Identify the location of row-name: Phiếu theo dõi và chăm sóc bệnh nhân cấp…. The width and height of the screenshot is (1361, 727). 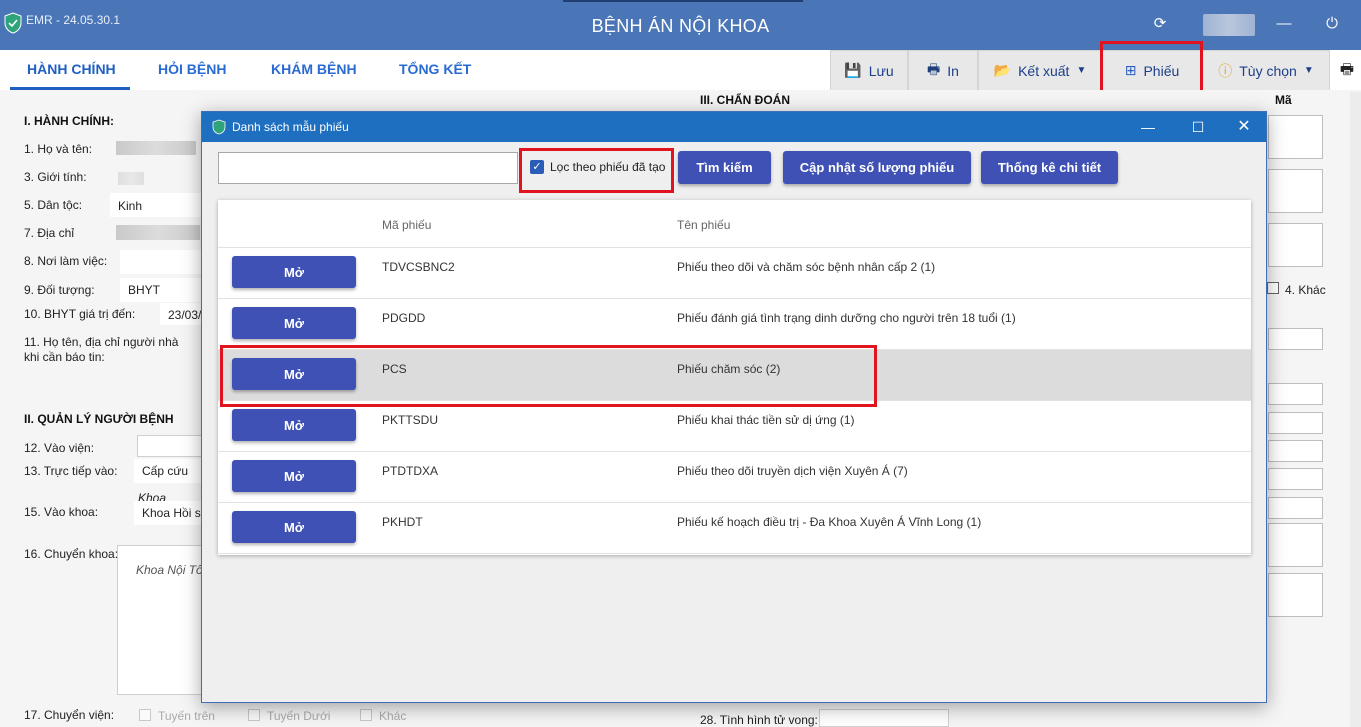
(806, 267).